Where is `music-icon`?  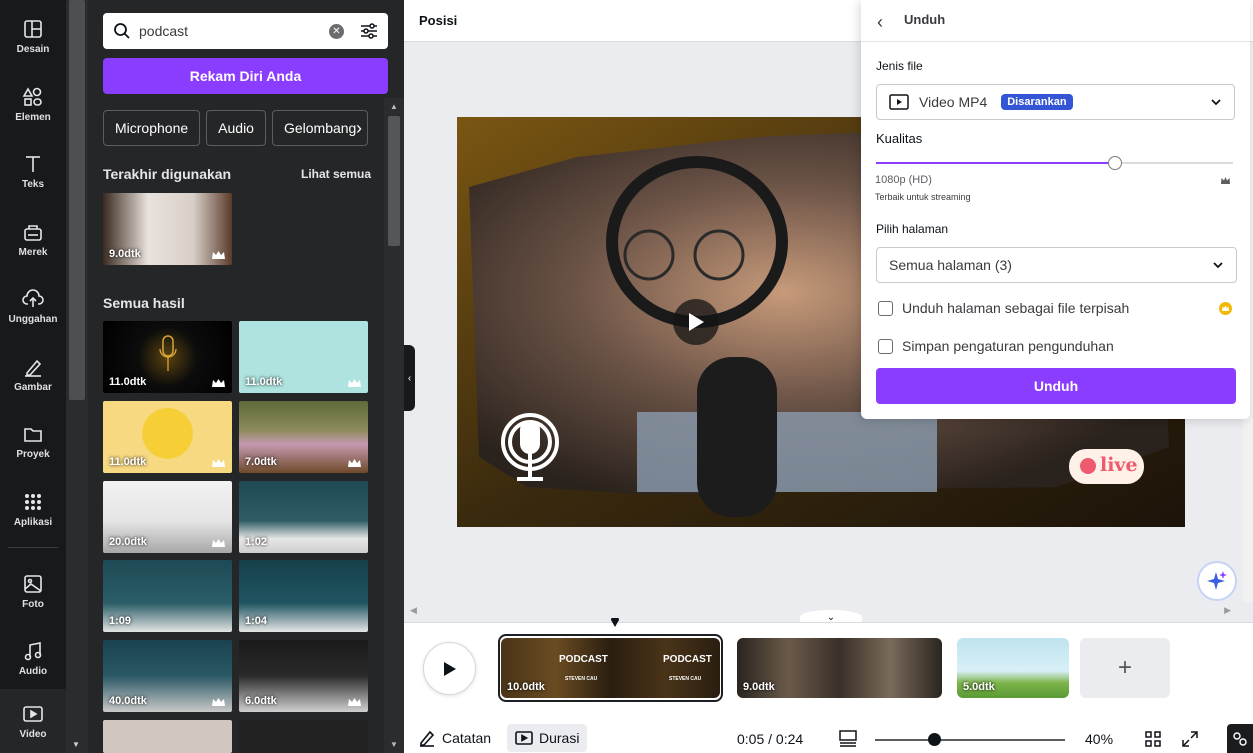 music-icon is located at coordinates (33, 650).